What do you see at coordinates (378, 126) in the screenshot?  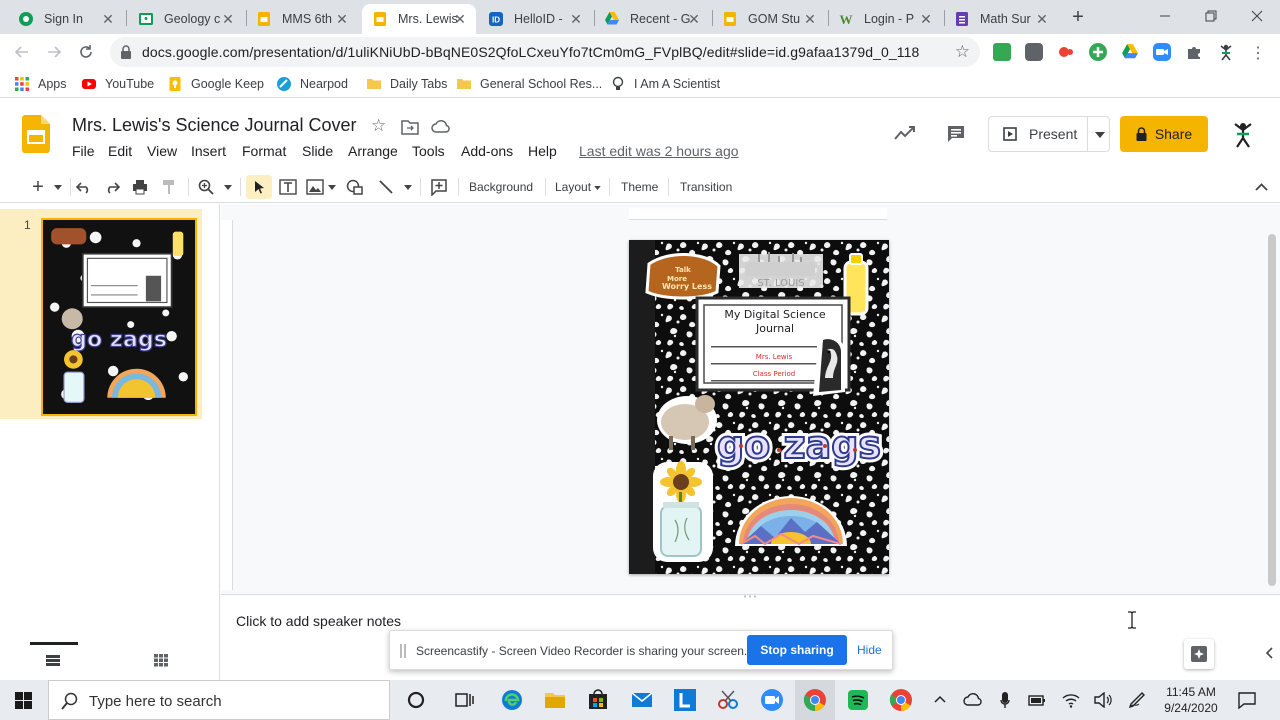 I see `star-icon: ☆` at bounding box center [378, 126].